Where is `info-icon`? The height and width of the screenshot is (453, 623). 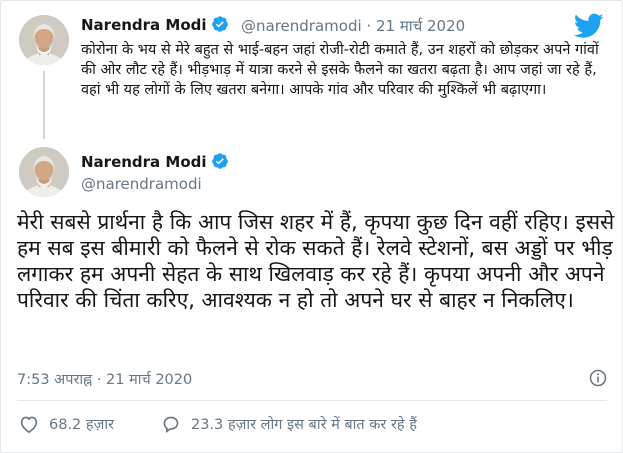
info-icon is located at coordinates (598, 378).